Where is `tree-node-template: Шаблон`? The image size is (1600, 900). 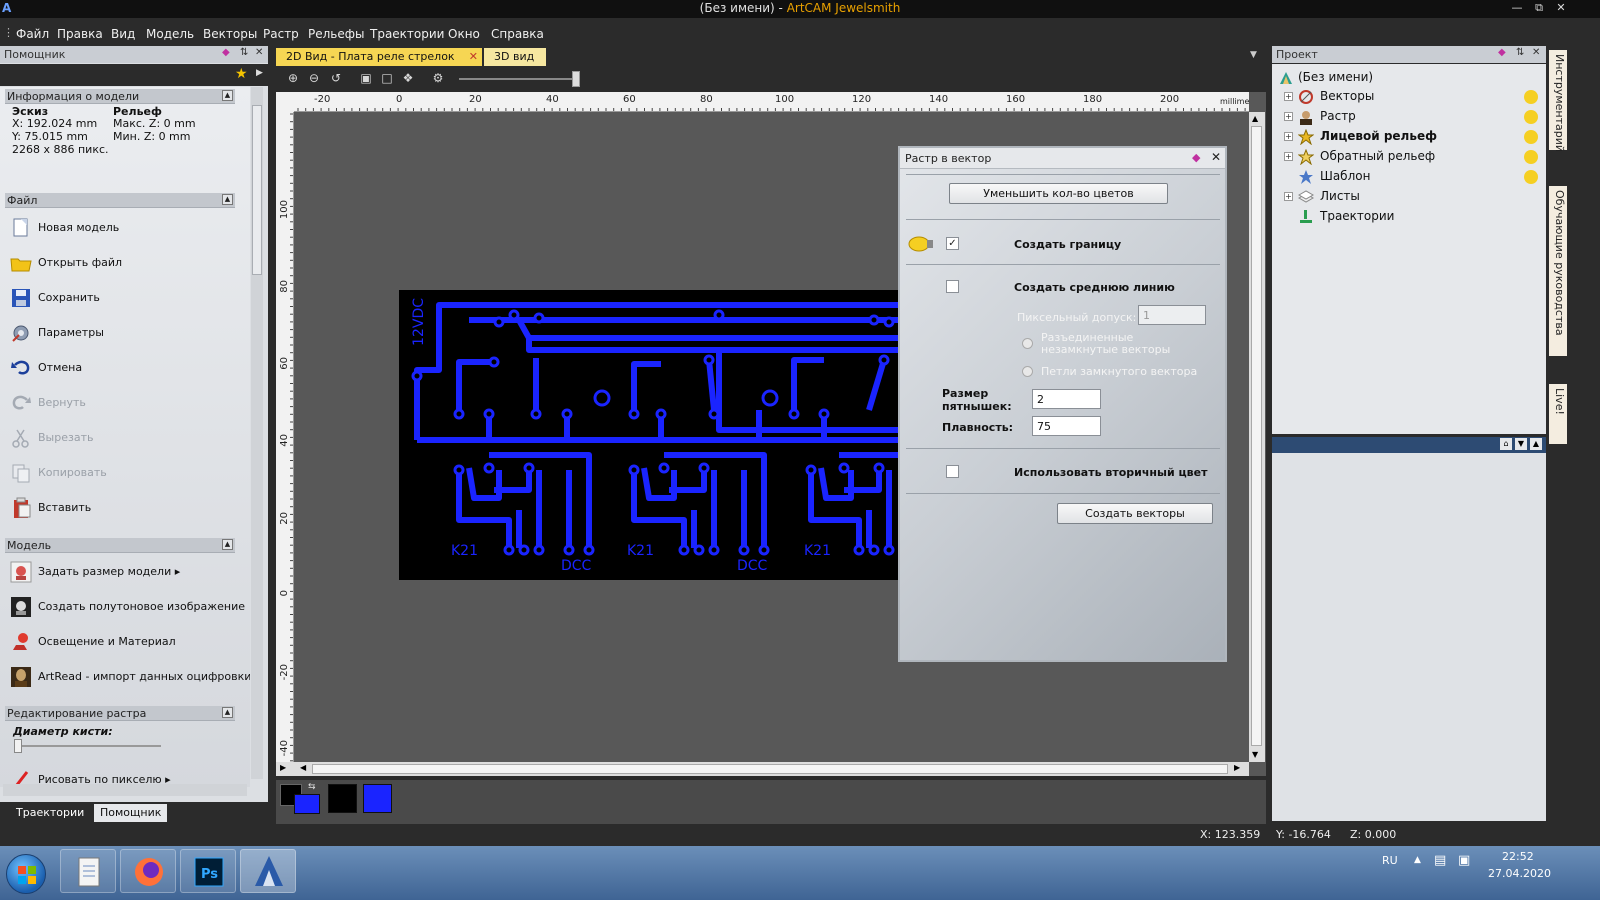 tree-node-template: Шаблон is located at coordinates (1413, 177).